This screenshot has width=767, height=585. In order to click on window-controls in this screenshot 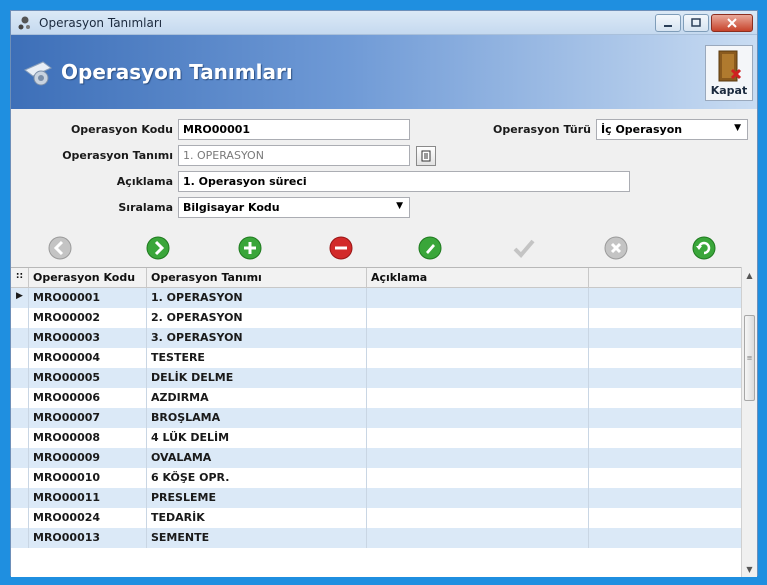, I will do `click(704, 23)`.